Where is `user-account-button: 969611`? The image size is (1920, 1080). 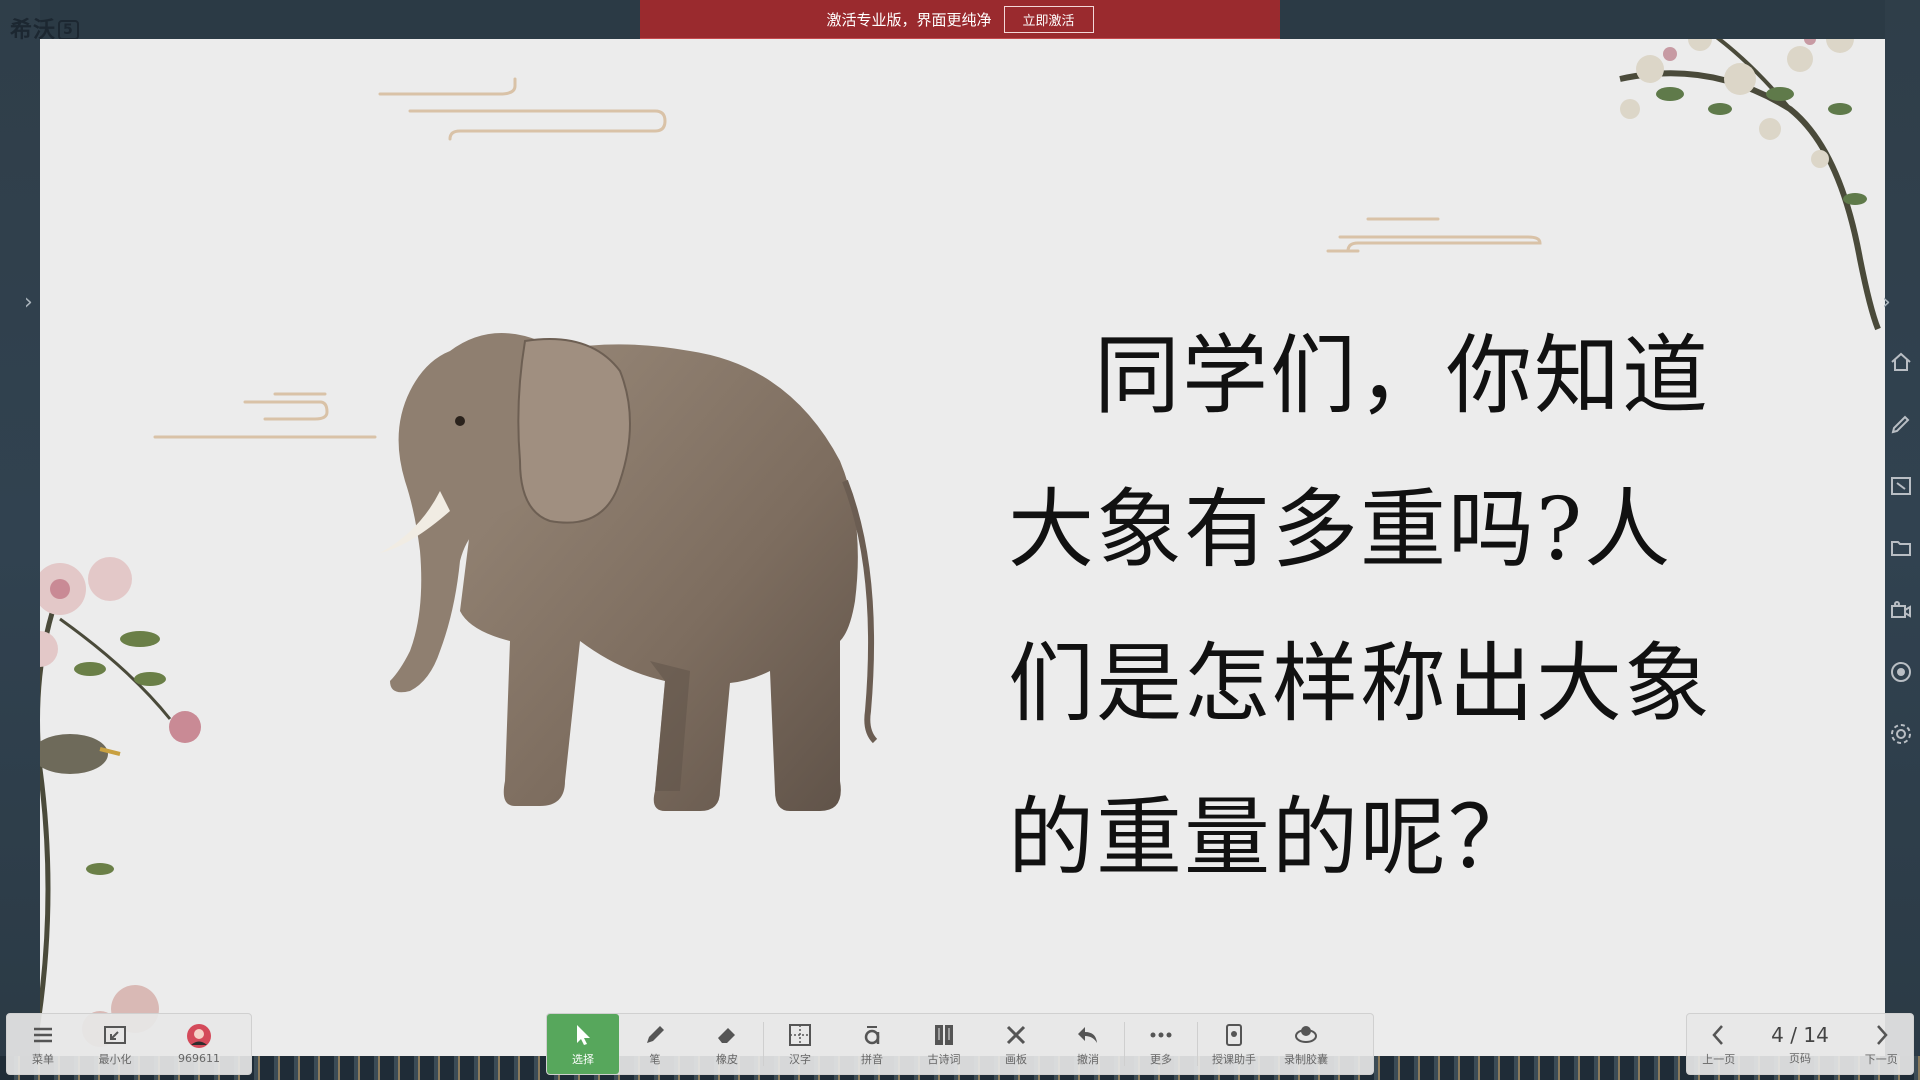 user-account-button: 969611 is located at coordinates (199, 1044).